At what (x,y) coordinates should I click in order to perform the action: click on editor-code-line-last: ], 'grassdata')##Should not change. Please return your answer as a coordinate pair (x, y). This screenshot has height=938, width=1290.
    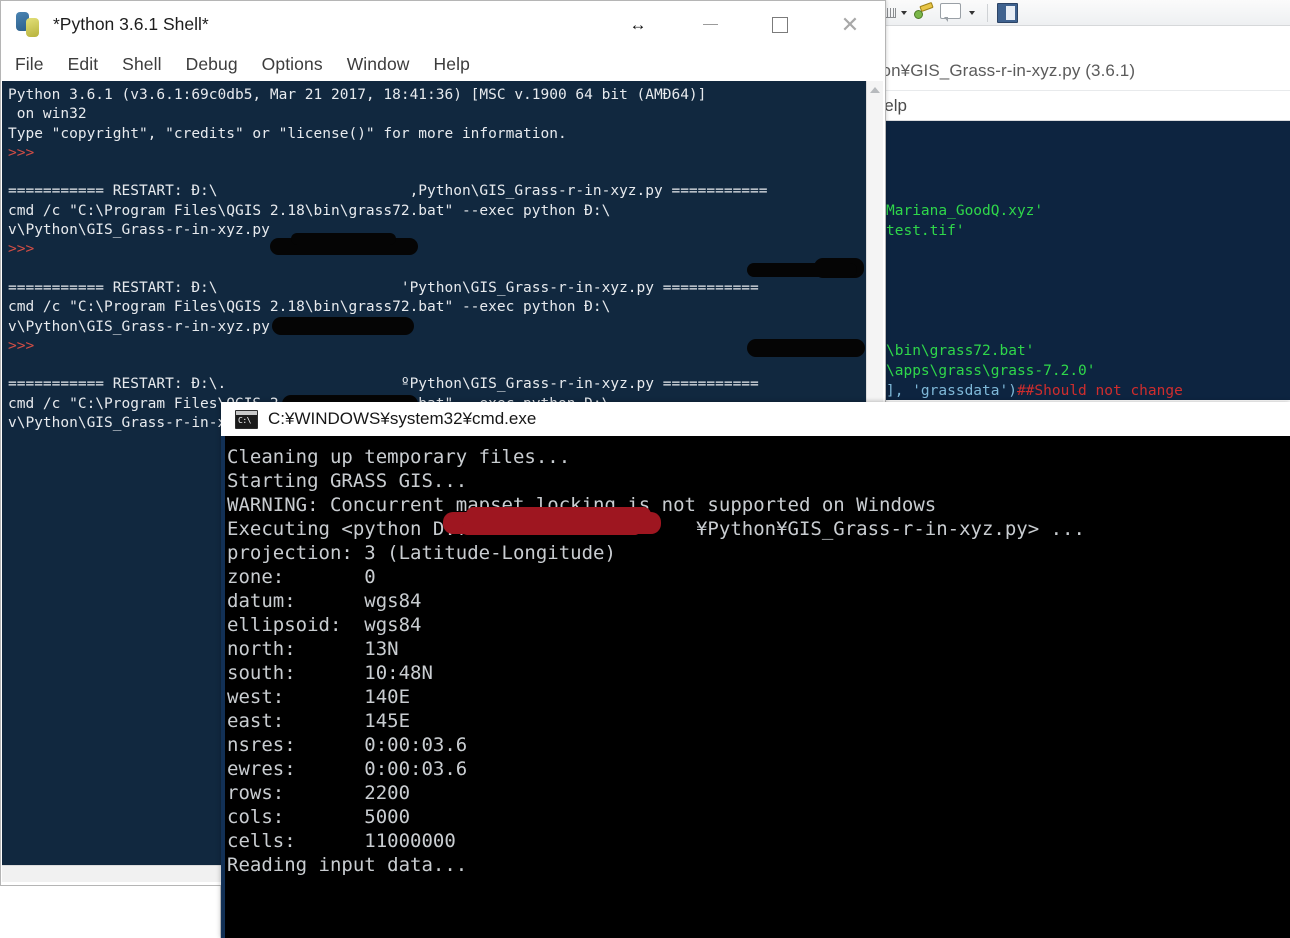
    Looking at the image, I should click on (1088, 390).